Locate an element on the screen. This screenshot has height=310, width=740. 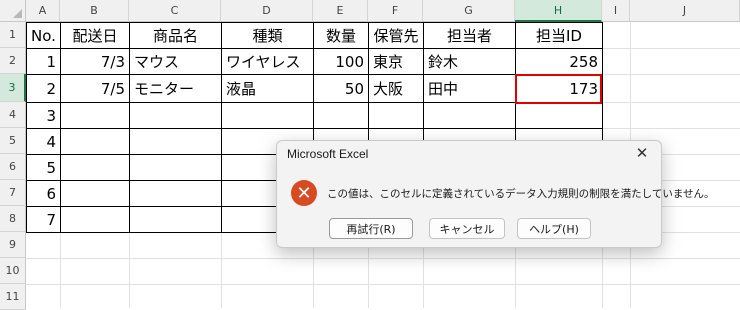
header-cell-person-id: 担当ID is located at coordinates (559, 35).